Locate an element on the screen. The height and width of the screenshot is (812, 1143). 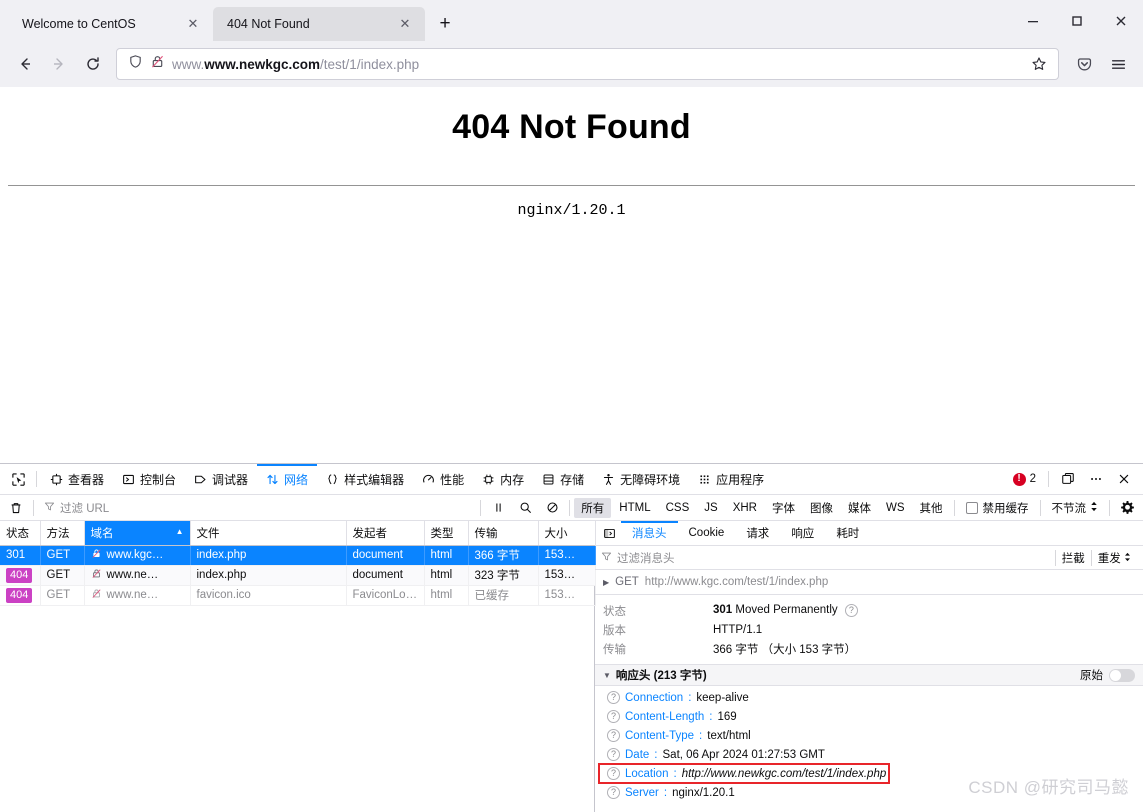
reload-icon is located at coordinates (93, 64).